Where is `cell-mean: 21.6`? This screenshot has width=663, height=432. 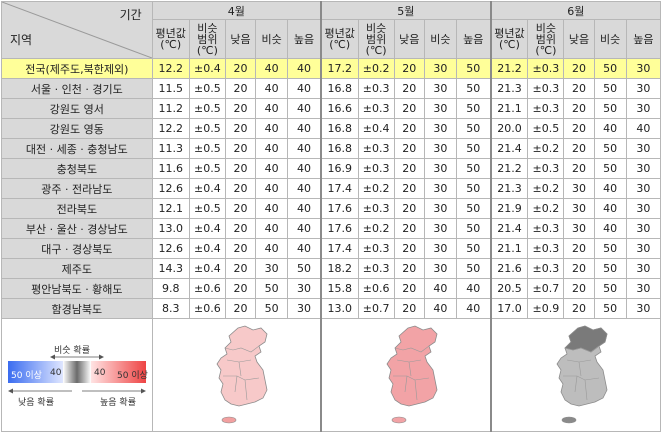 cell-mean: 21.6 is located at coordinates (509, 268).